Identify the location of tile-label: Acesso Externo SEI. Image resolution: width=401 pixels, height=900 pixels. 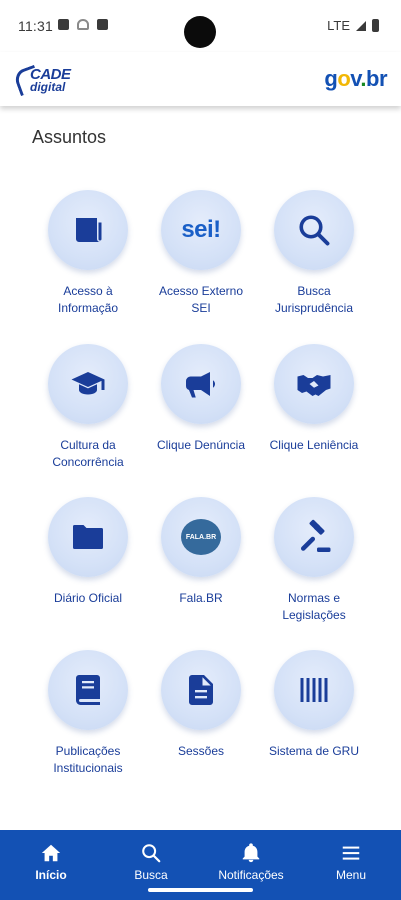
(201, 300).